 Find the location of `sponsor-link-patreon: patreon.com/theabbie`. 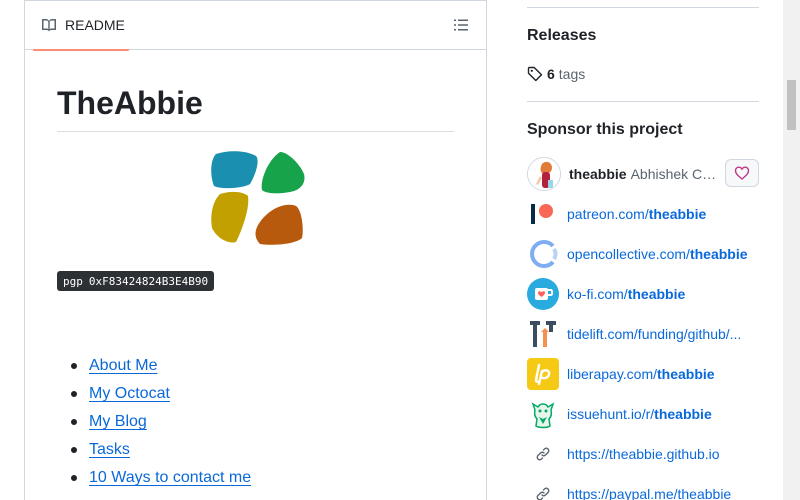

sponsor-link-patreon: patreon.com/theabbie is located at coordinates (643, 214).